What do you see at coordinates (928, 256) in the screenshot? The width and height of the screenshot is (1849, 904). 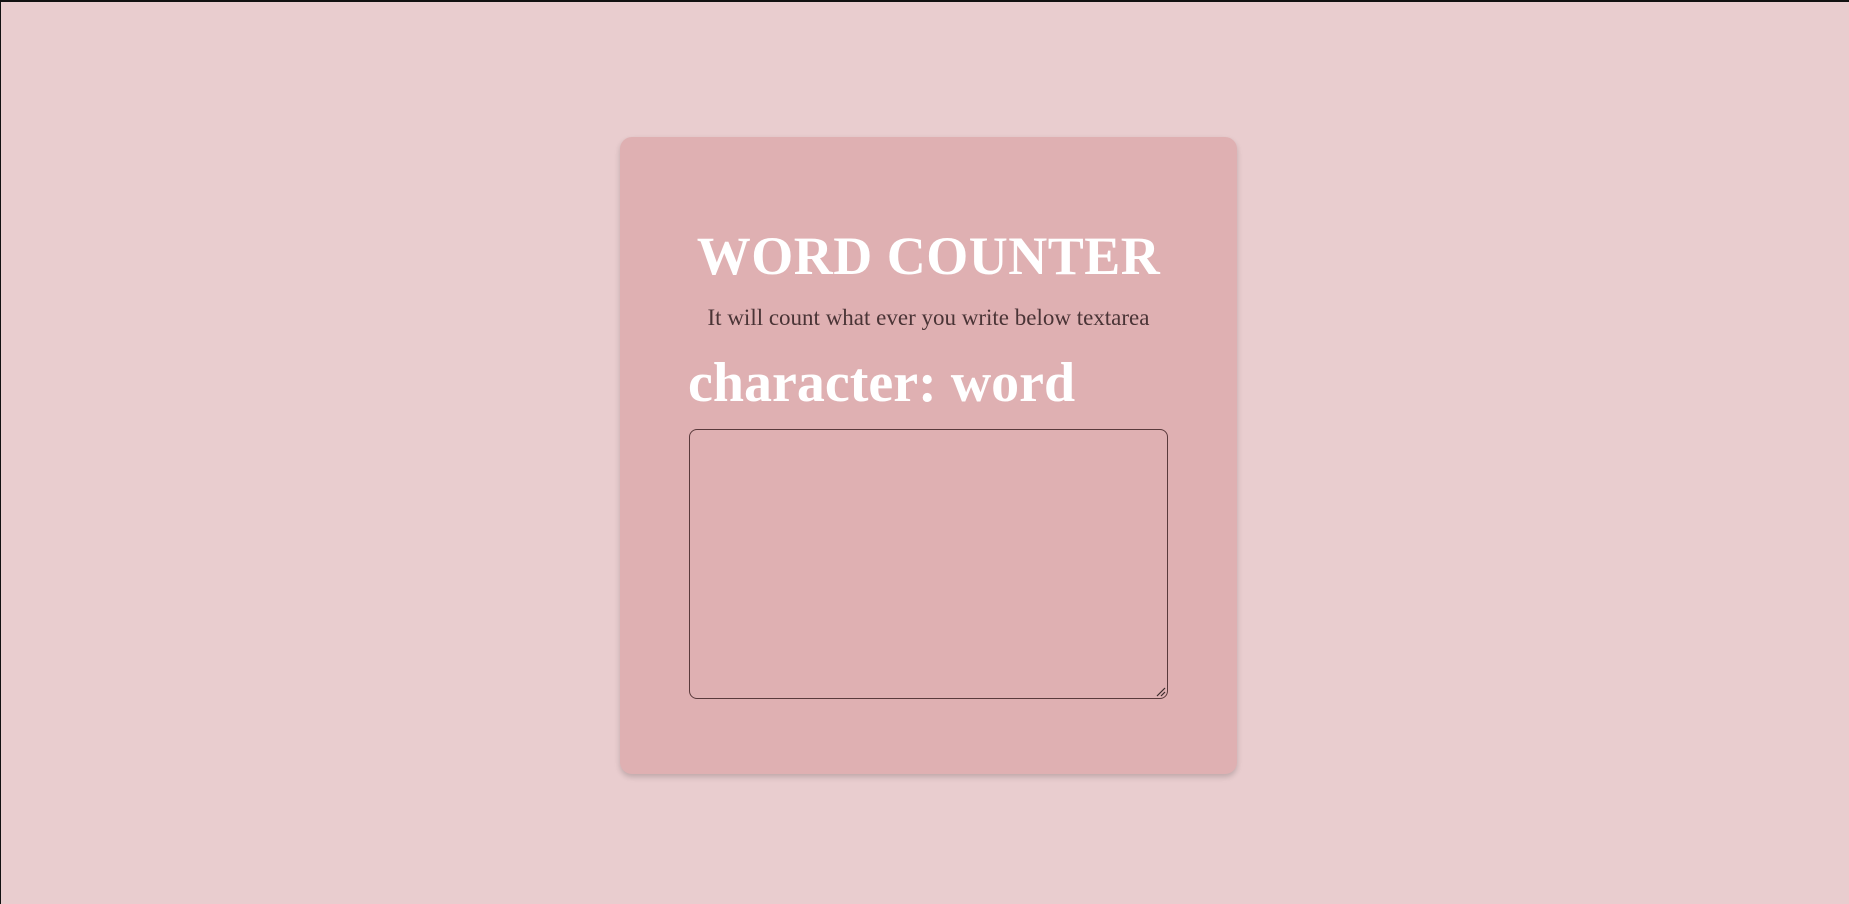 I see `page-title: WORD COUNTER` at bounding box center [928, 256].